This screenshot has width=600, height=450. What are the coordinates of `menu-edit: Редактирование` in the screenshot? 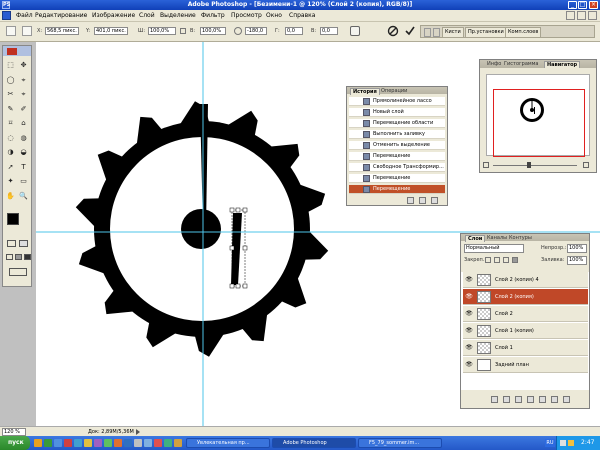 It's located at (61, 15).